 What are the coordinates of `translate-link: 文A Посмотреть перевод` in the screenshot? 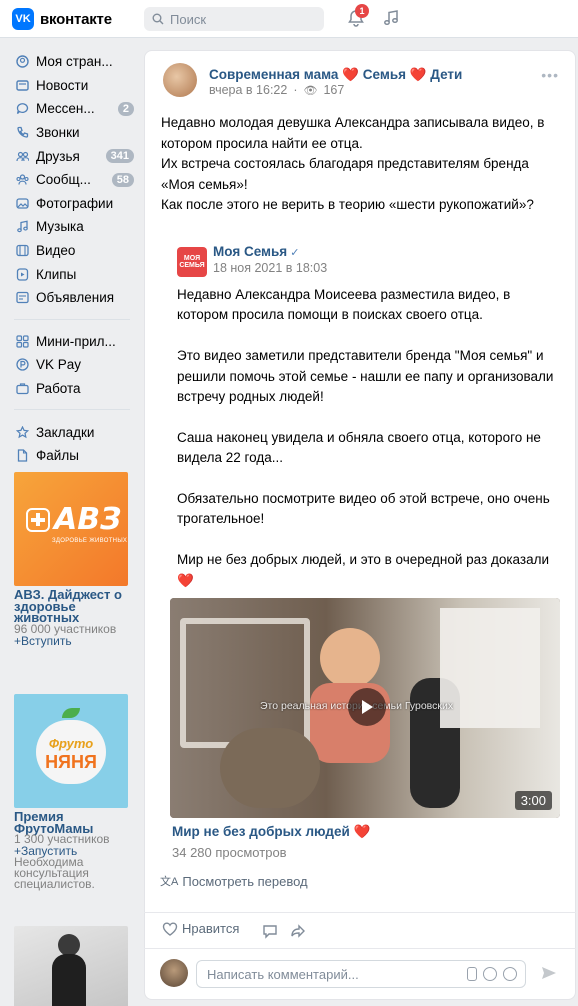 It's located at (234, 881).